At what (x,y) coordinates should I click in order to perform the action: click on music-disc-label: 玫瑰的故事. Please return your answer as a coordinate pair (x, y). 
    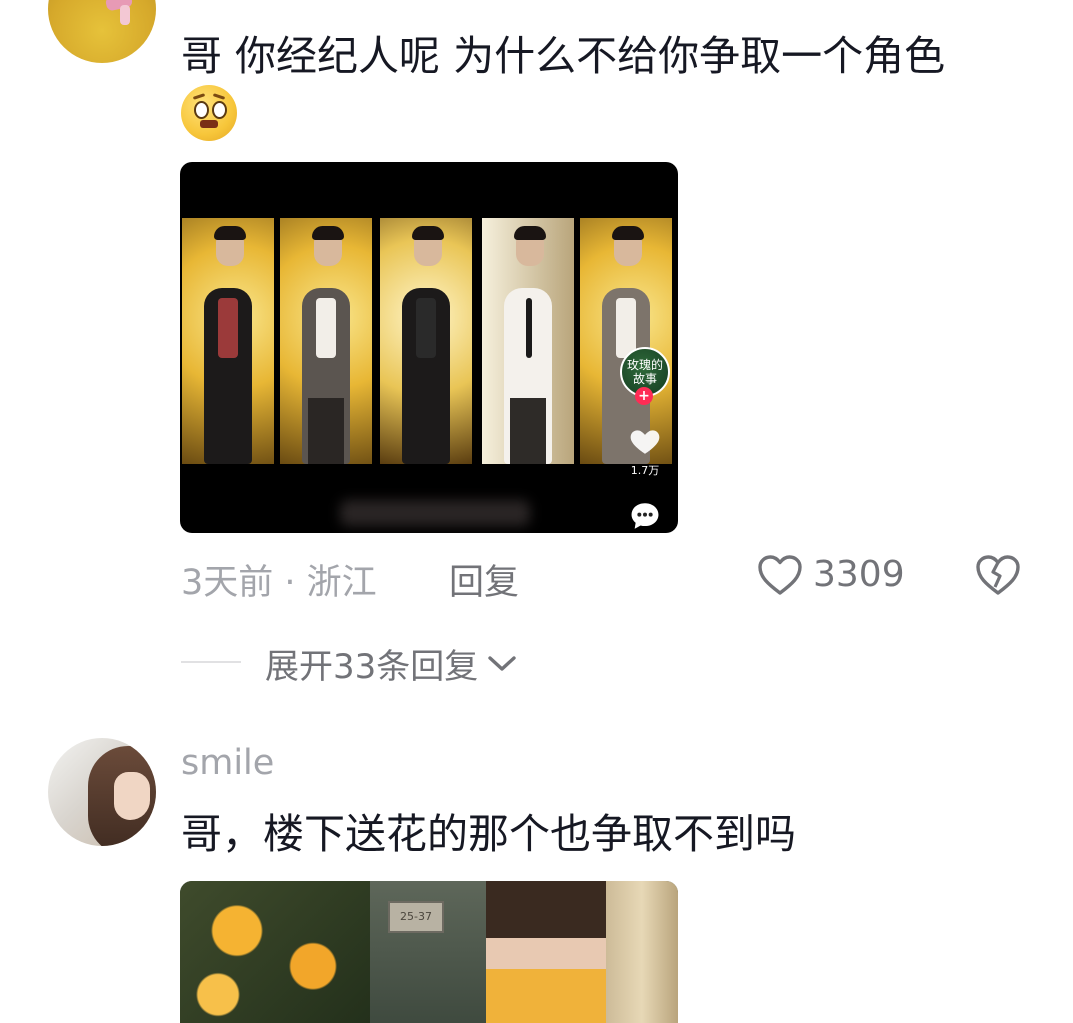
    Looking at the image, I should click on (644, 372).